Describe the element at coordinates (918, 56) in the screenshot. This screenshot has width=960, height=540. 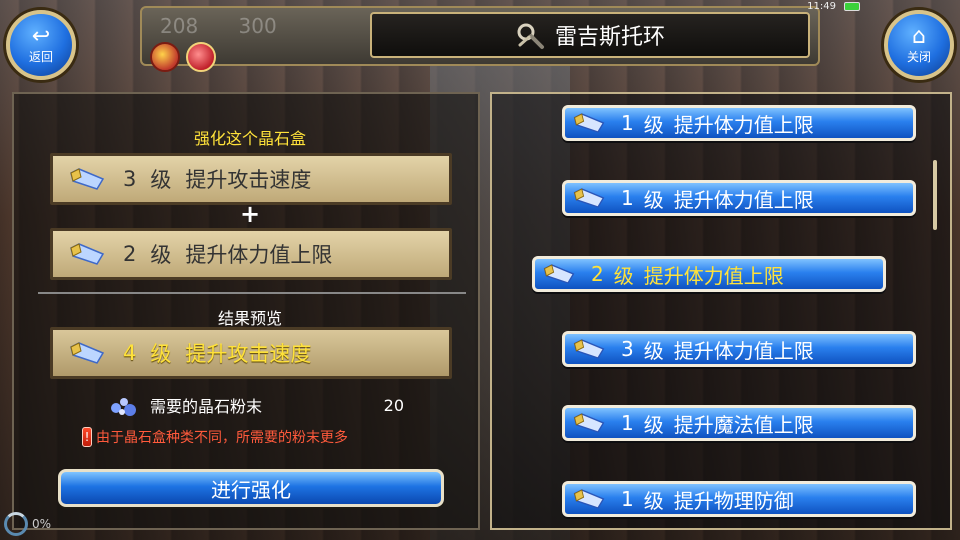
I see `close-label: 关闭` at that location.